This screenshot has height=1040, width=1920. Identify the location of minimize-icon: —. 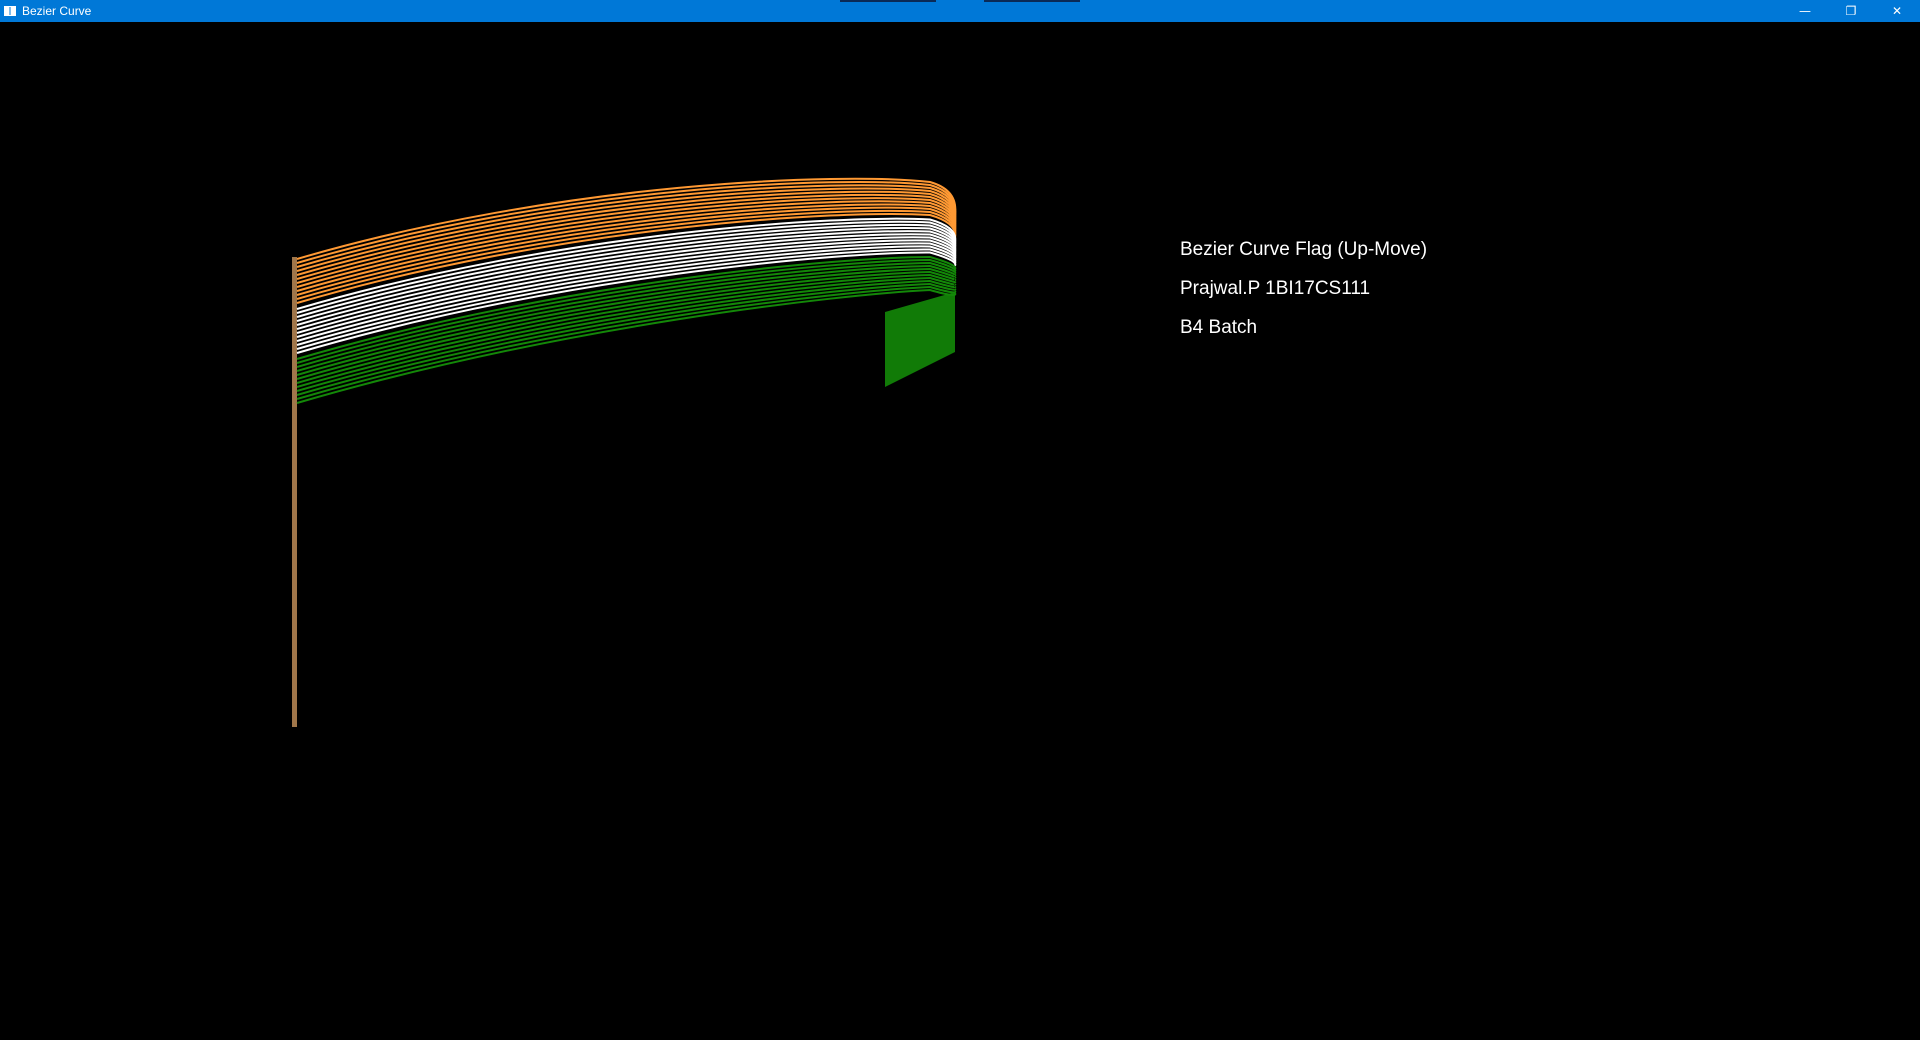
(1805, 11).